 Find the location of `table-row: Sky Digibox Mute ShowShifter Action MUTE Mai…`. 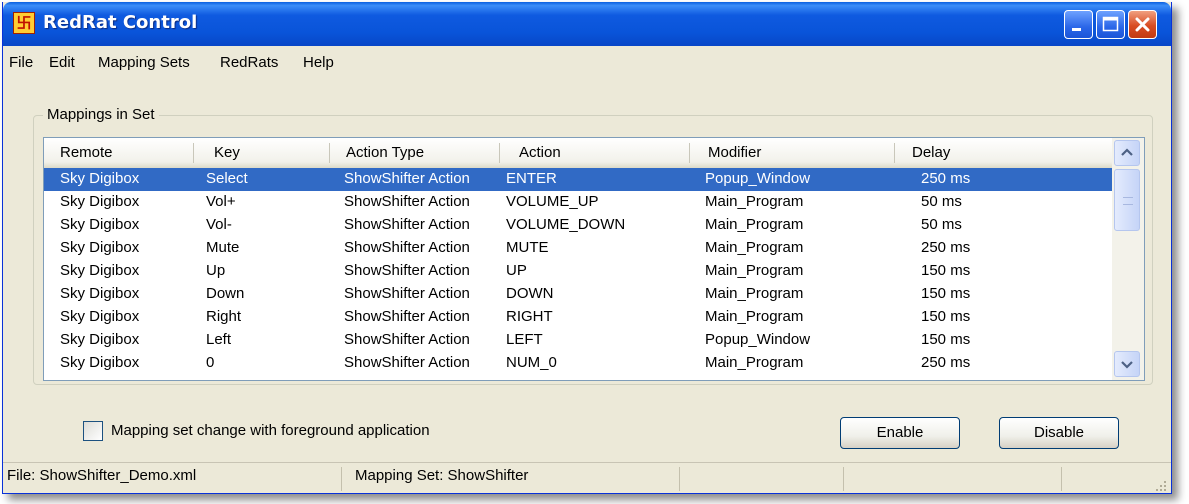

table-row: Sky Digibox Mute ShowShifter Action MUTE Mai… is located at coordinates (578, 248).